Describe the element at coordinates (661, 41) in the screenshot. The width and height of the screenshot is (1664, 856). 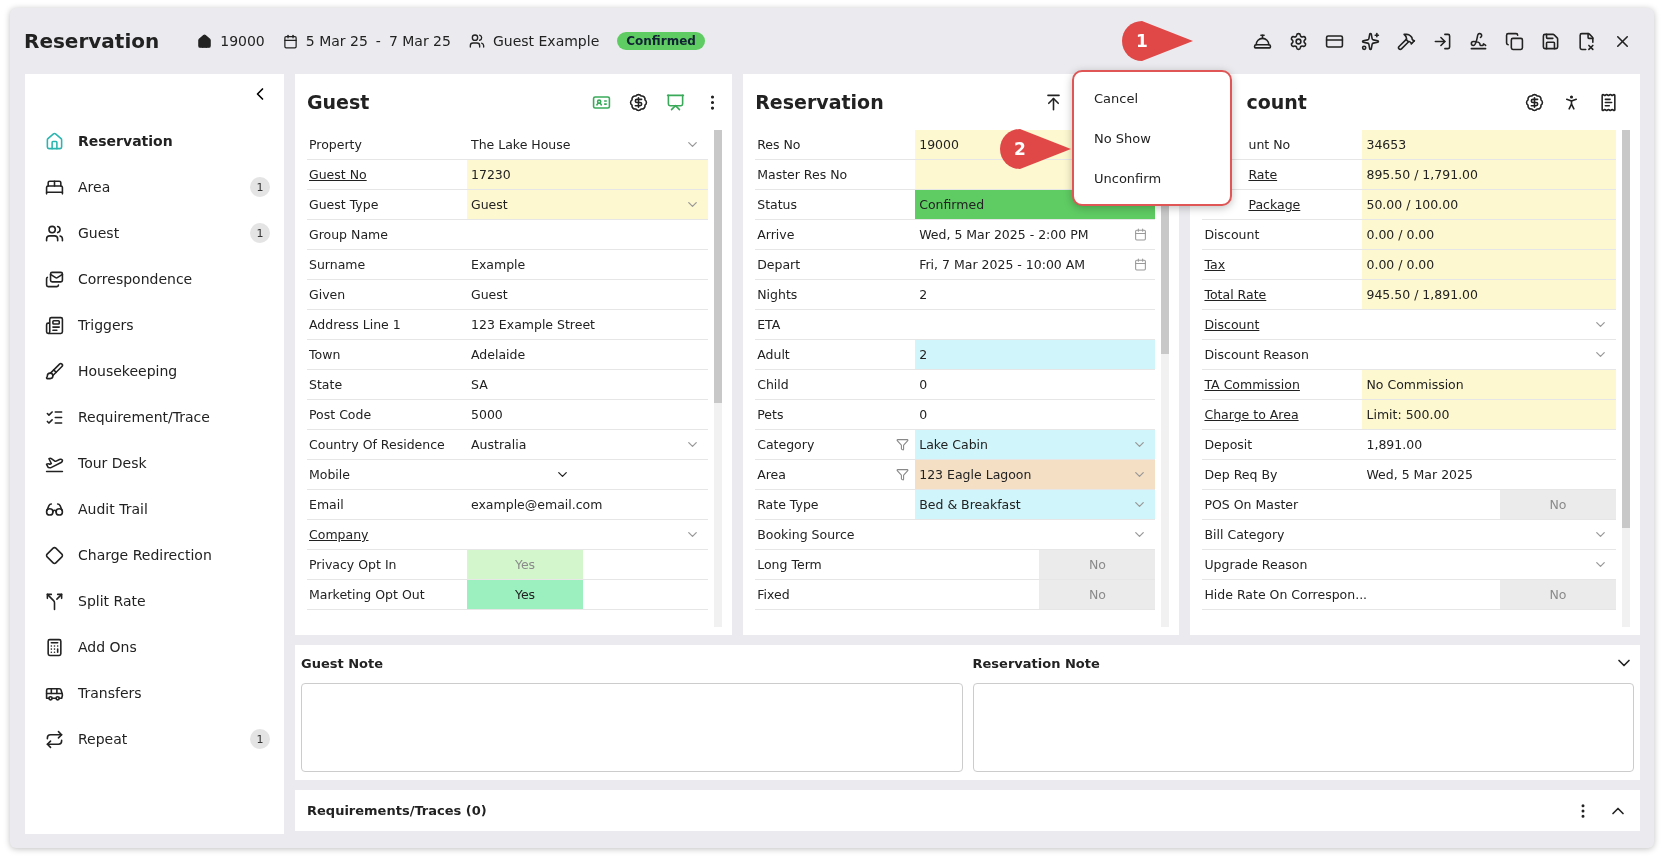
I see `status-badge: Confirmed` at that location.